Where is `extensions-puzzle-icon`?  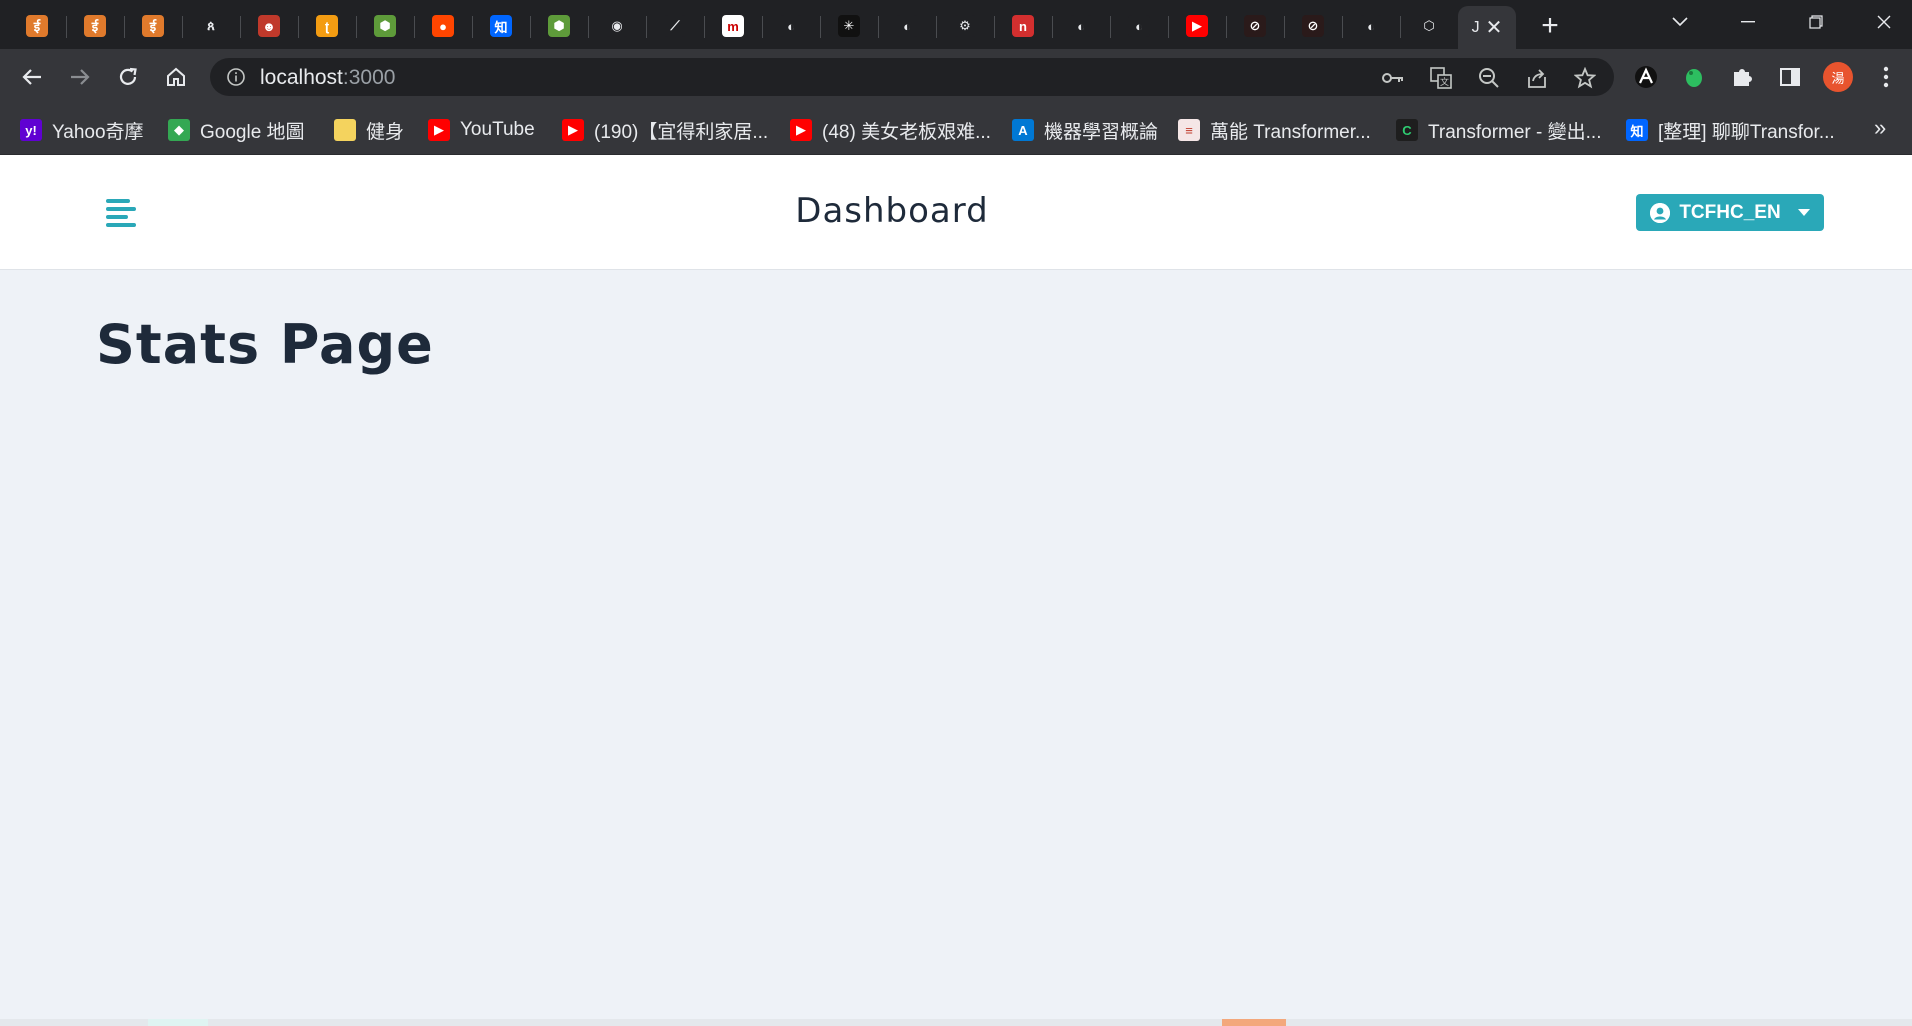 extensions-puzzle-icon is located at coordinates (1742, 77).